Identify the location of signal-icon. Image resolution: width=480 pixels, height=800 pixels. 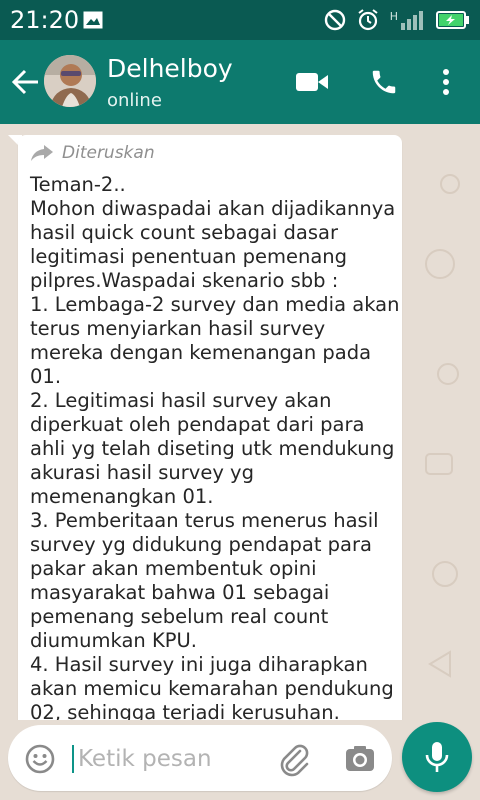
(412, 20).